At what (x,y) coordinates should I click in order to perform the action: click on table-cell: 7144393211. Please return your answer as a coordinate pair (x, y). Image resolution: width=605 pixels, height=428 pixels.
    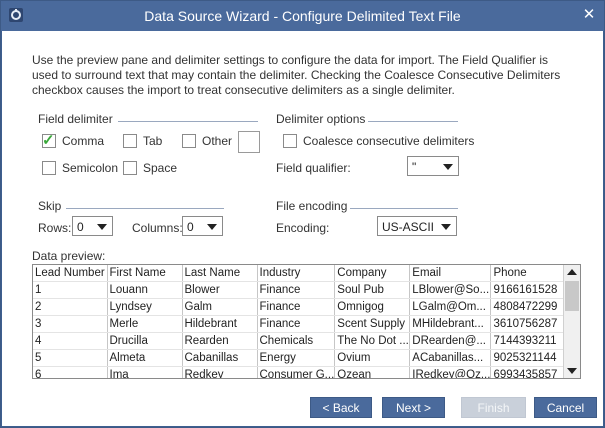
    Looking at the image, I should click on (531, 341).